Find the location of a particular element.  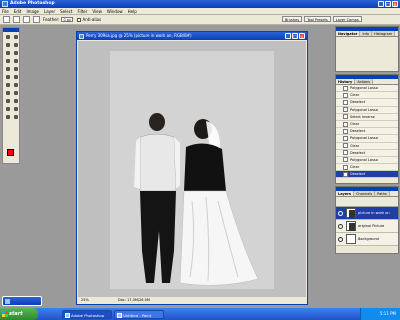

menu-layer: Layer is located at coordinates (49, 11).